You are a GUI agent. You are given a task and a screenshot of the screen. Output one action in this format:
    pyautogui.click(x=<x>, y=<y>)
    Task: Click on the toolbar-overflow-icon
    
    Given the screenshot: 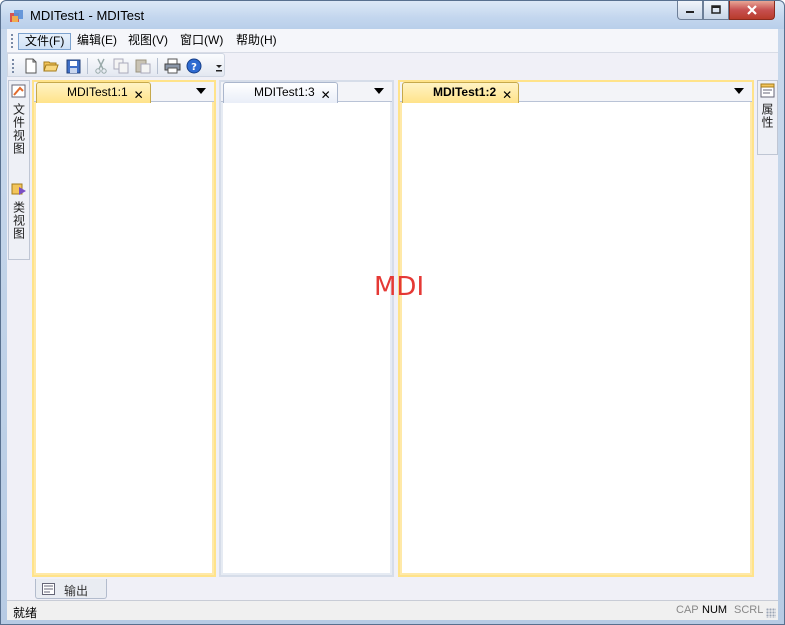 What is the action you would take?
    pyautogui.click(x=219, y=67)
    